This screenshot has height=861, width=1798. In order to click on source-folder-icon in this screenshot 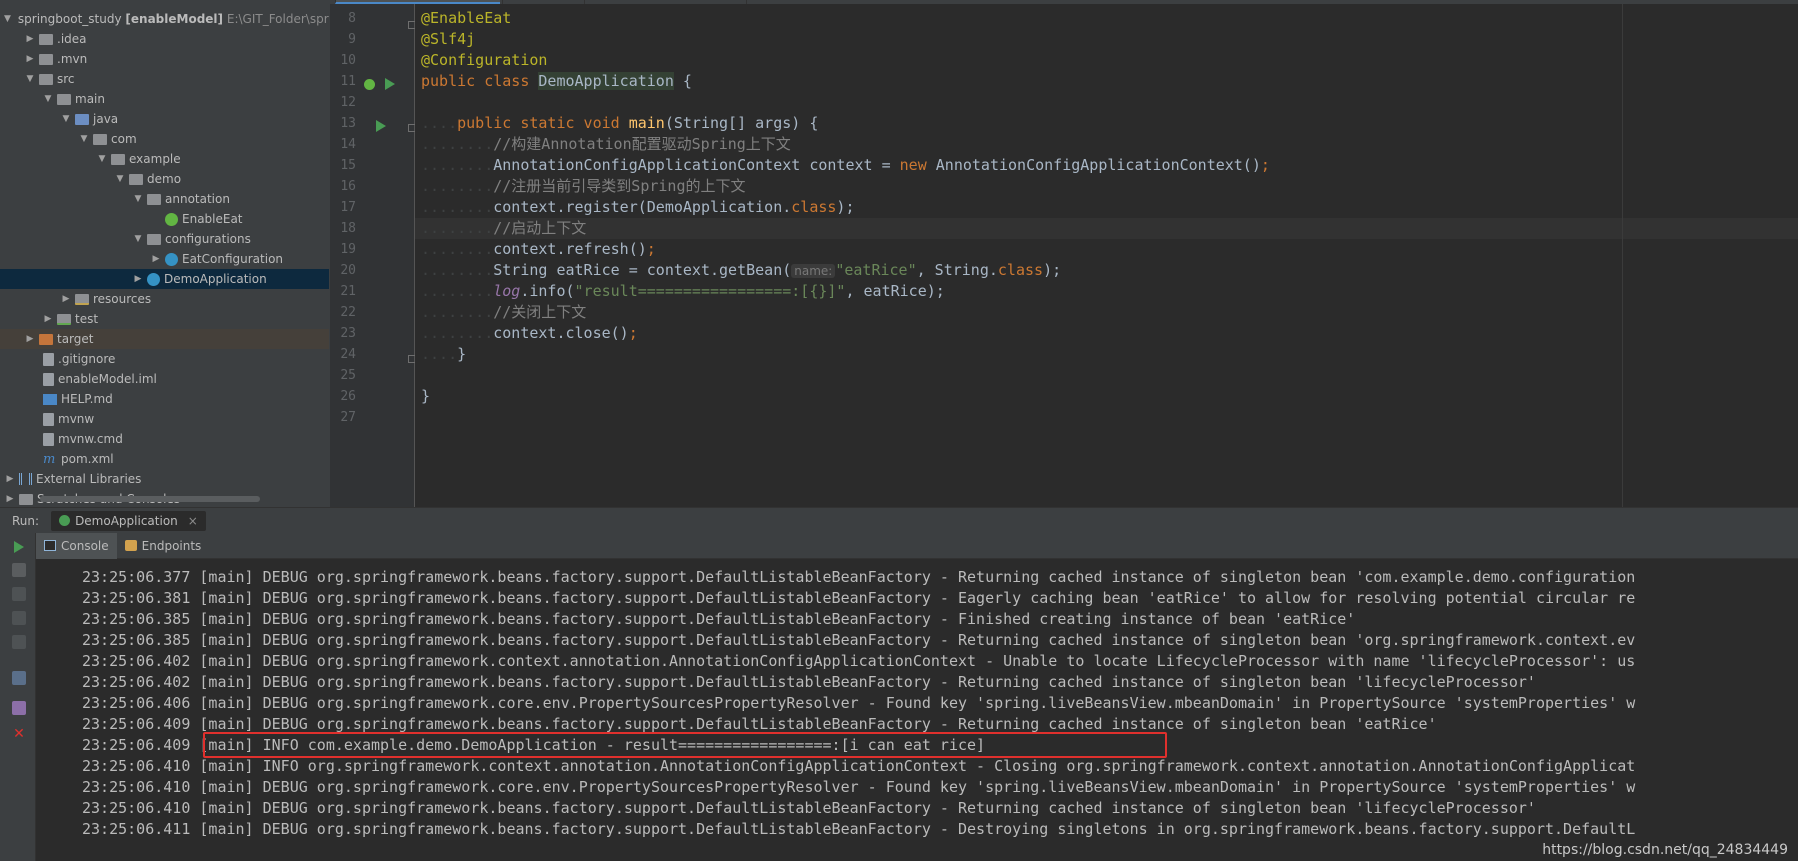, I will do `click(82, 119)`.